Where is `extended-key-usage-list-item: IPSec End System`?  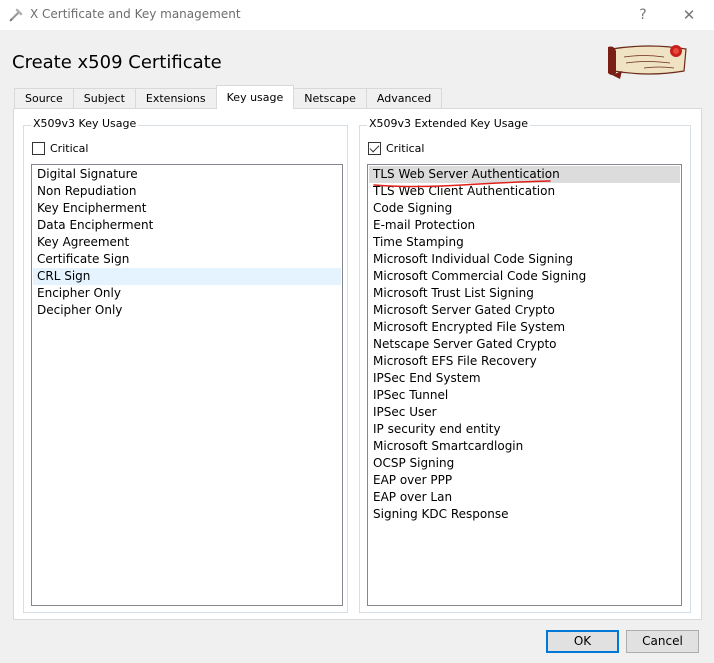 extended-key-usage-list-item: IPSec End System is located at coordinates (524, 378).